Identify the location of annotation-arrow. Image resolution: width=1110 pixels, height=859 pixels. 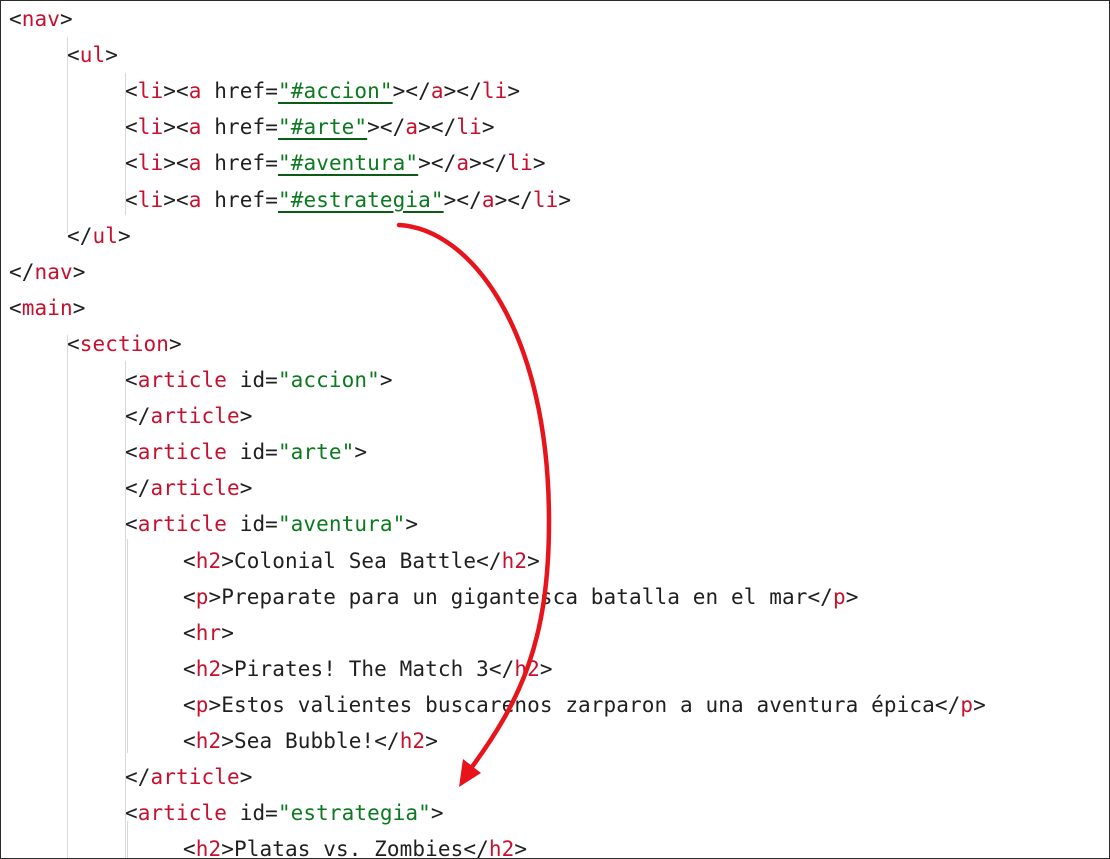
(474, 504).